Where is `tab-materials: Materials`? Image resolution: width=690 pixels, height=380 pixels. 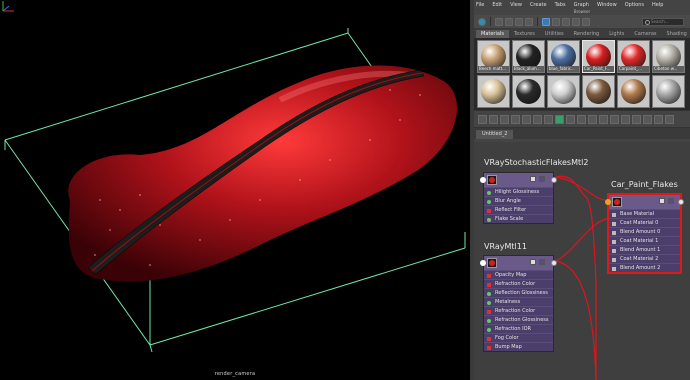
tab-materials: Materials is located at coordinates (492, 34).